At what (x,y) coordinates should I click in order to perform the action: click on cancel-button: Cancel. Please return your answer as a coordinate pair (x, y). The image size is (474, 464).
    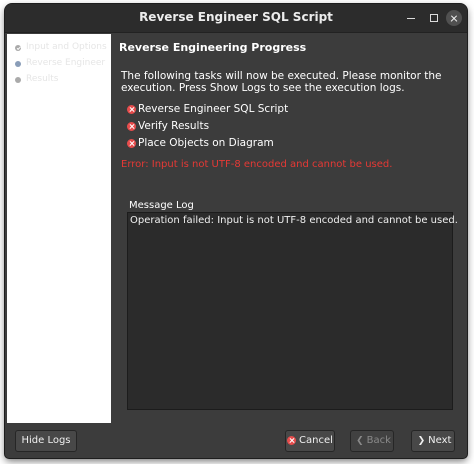
    Looking at the image, I should click on (310, 441).